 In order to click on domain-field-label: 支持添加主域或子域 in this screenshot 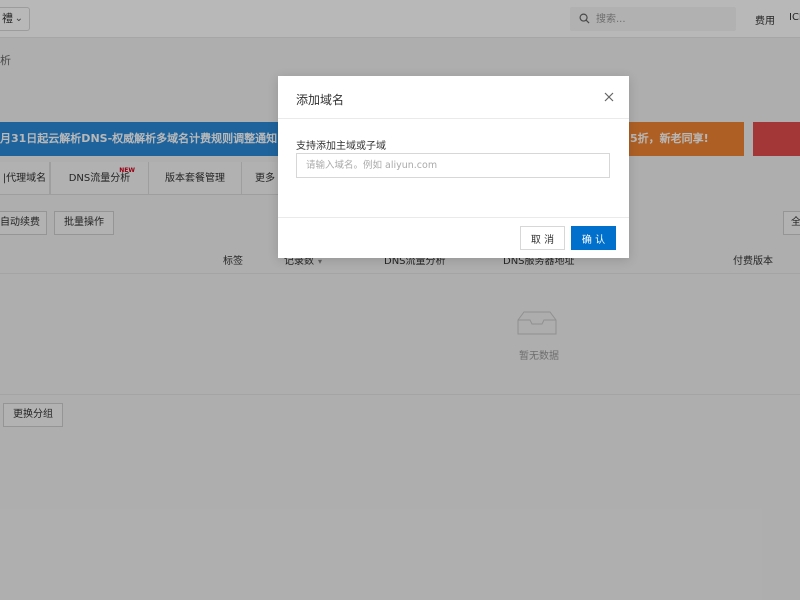, I will do `click(341, 146)`.